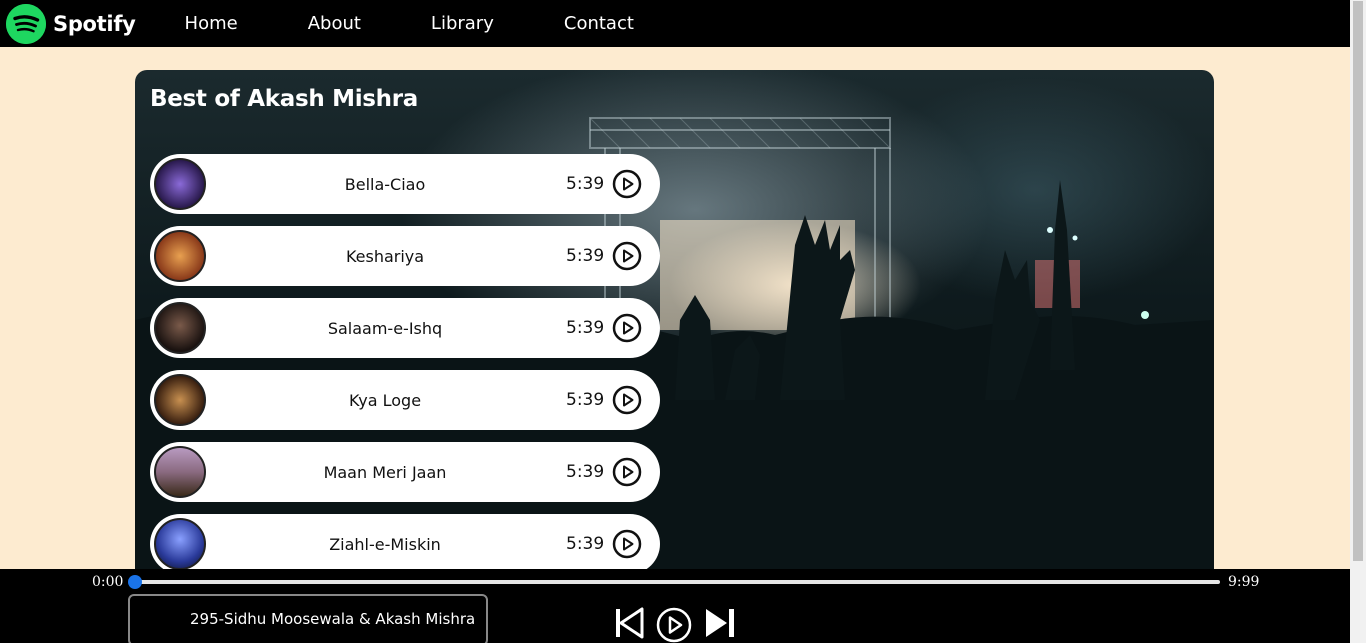 This screenshot has width=1366, height=643. Describe the element at coordinates (1358, 281) in the screenshot. I see `scrollbar-thumb` at that location.